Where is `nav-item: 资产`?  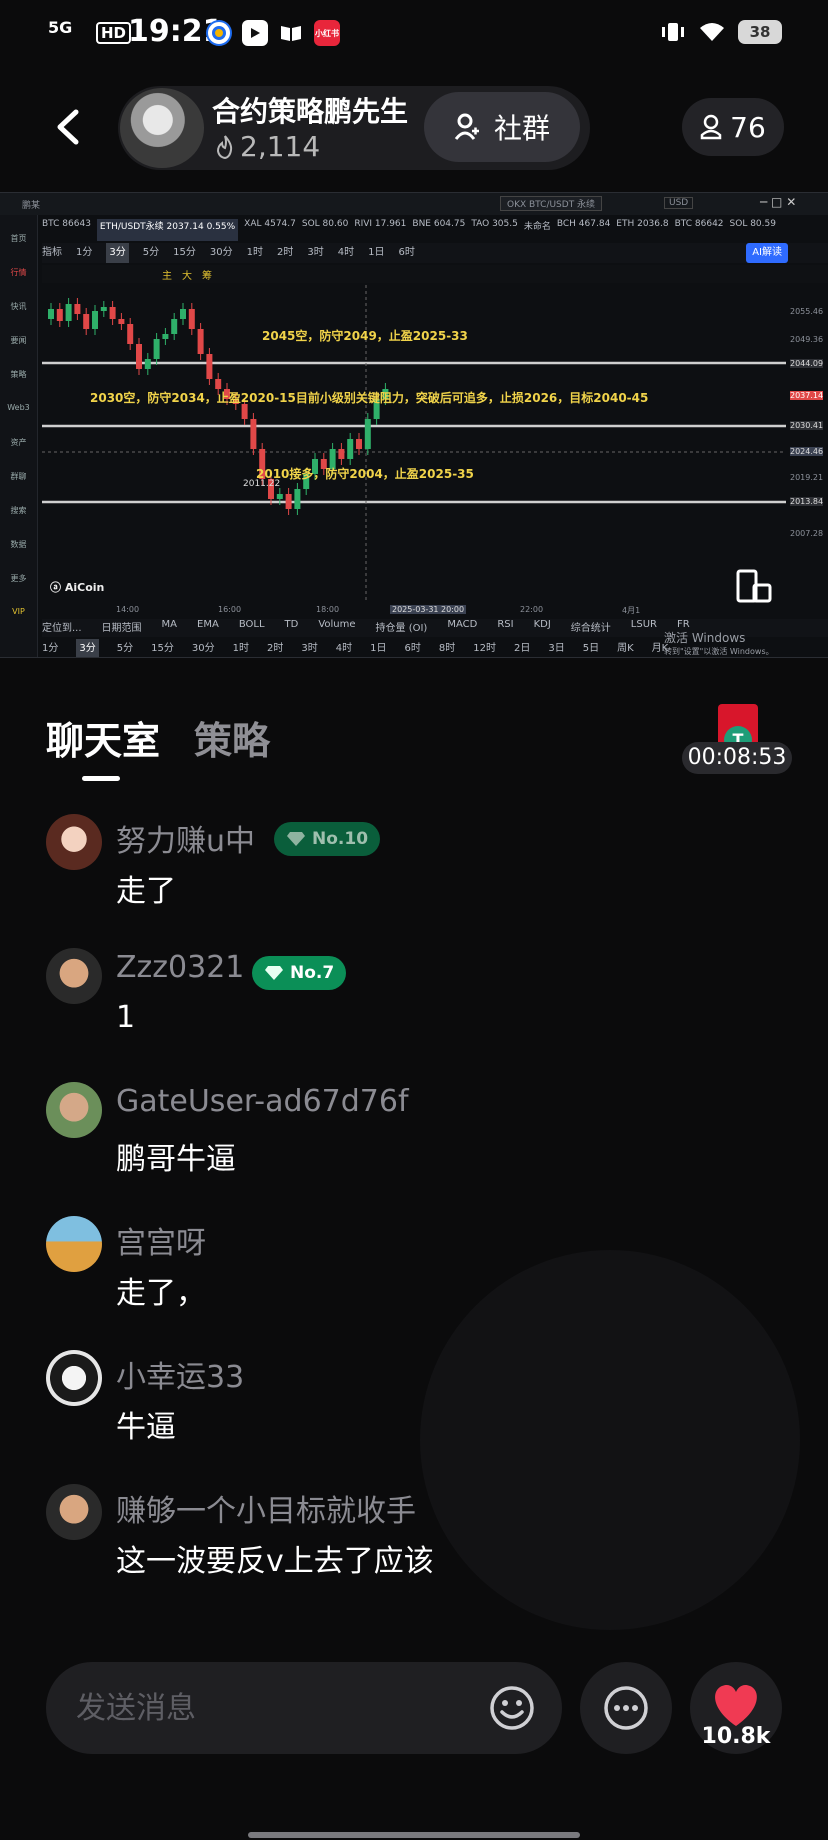
nav-item: 资产 is located at coordinates (18, 436).